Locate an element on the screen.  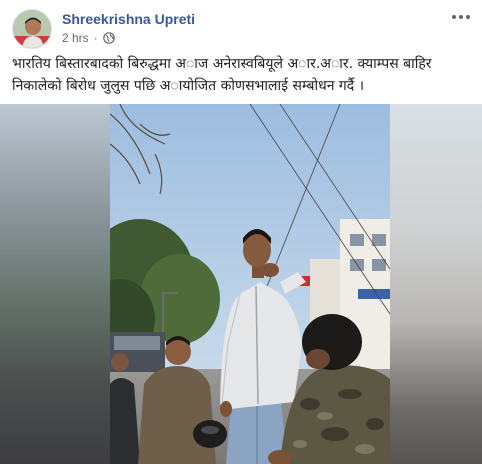
globe-icon is located at coordinates (108, 38).